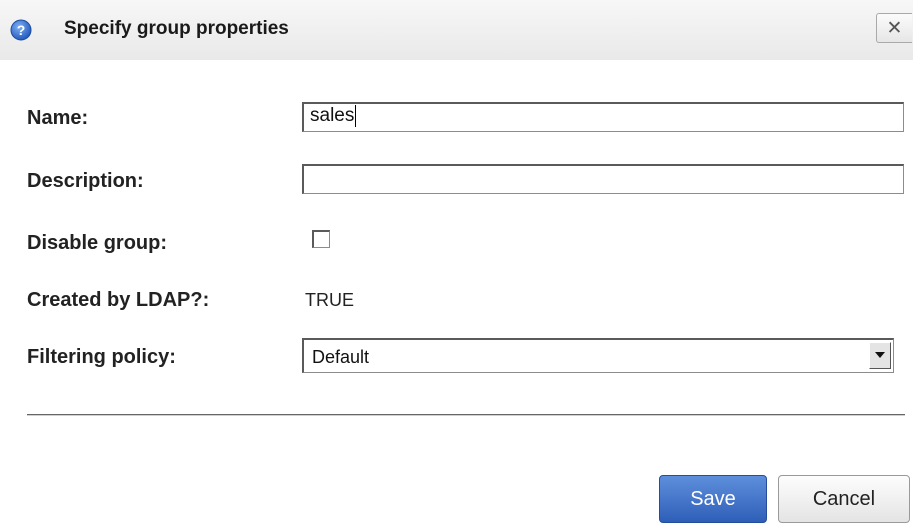 The image size is (913, 530). What do you see at coordinates (603, 179) in the screenshot?
I see `description-input` at bounding box center [603, 179].